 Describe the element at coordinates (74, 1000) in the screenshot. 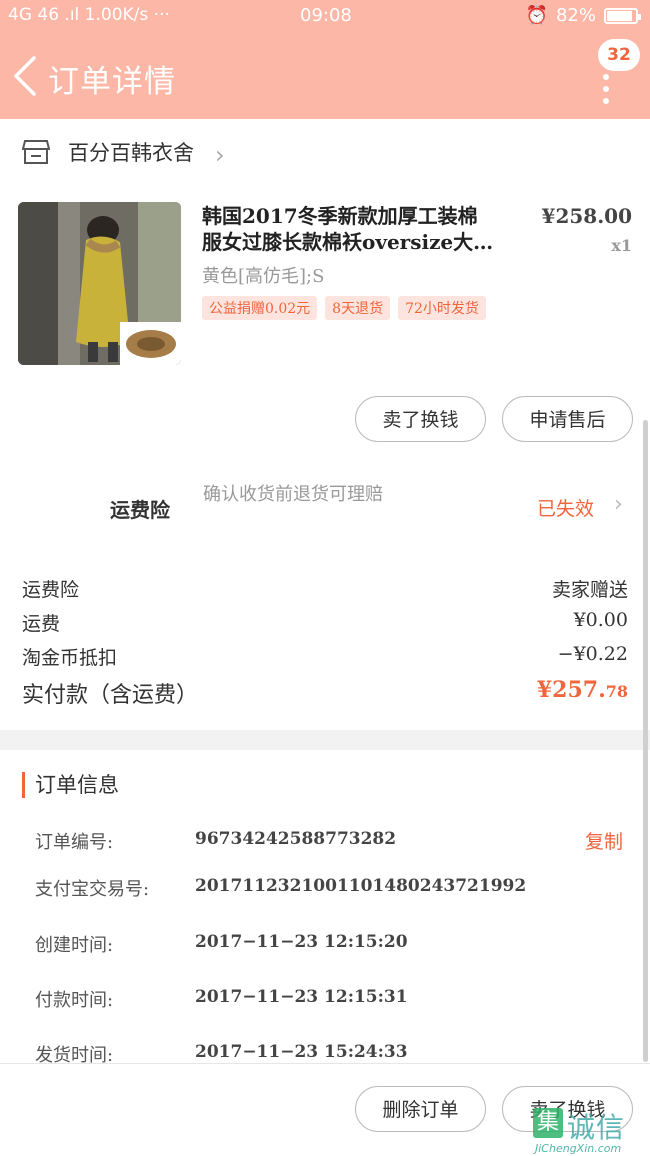

I see `info-label: 付款时间:` at that location.